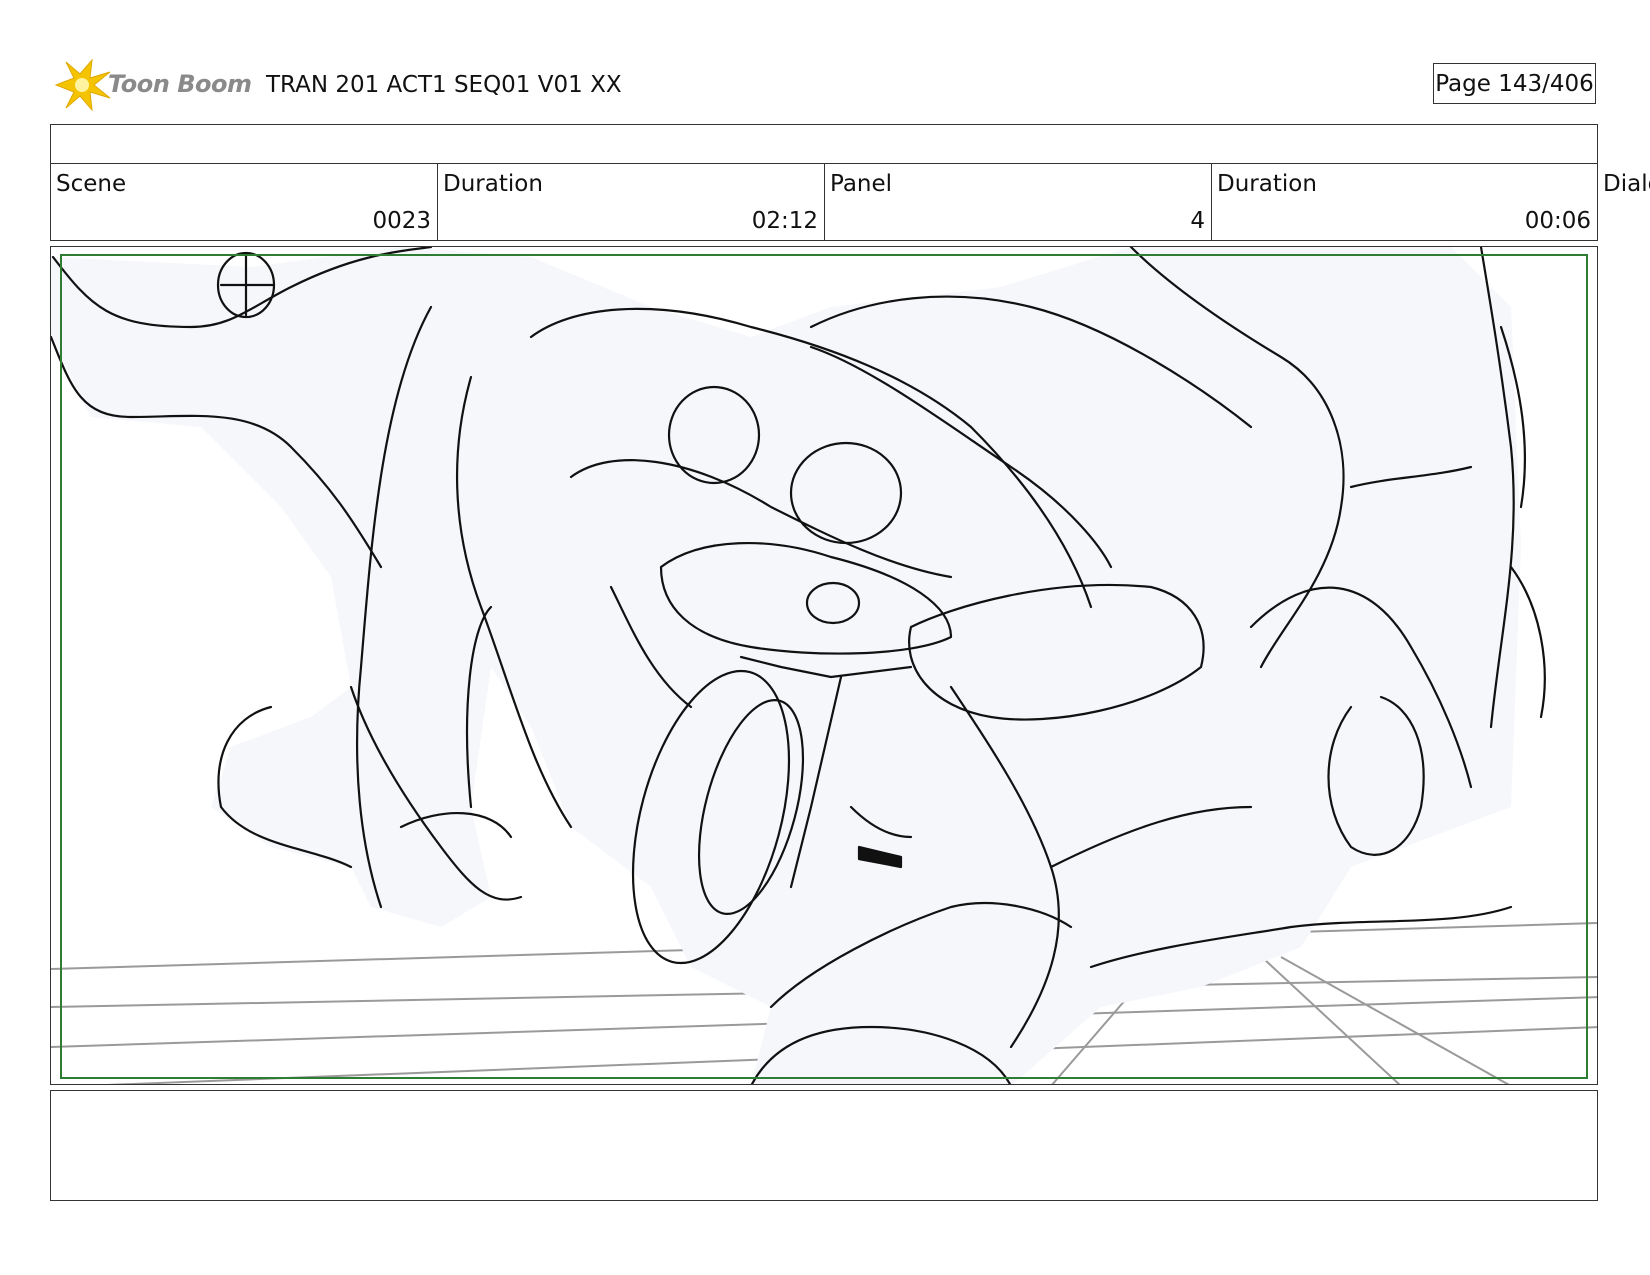  I want to click on scene-duration-label: Duration, so click(493, 184).